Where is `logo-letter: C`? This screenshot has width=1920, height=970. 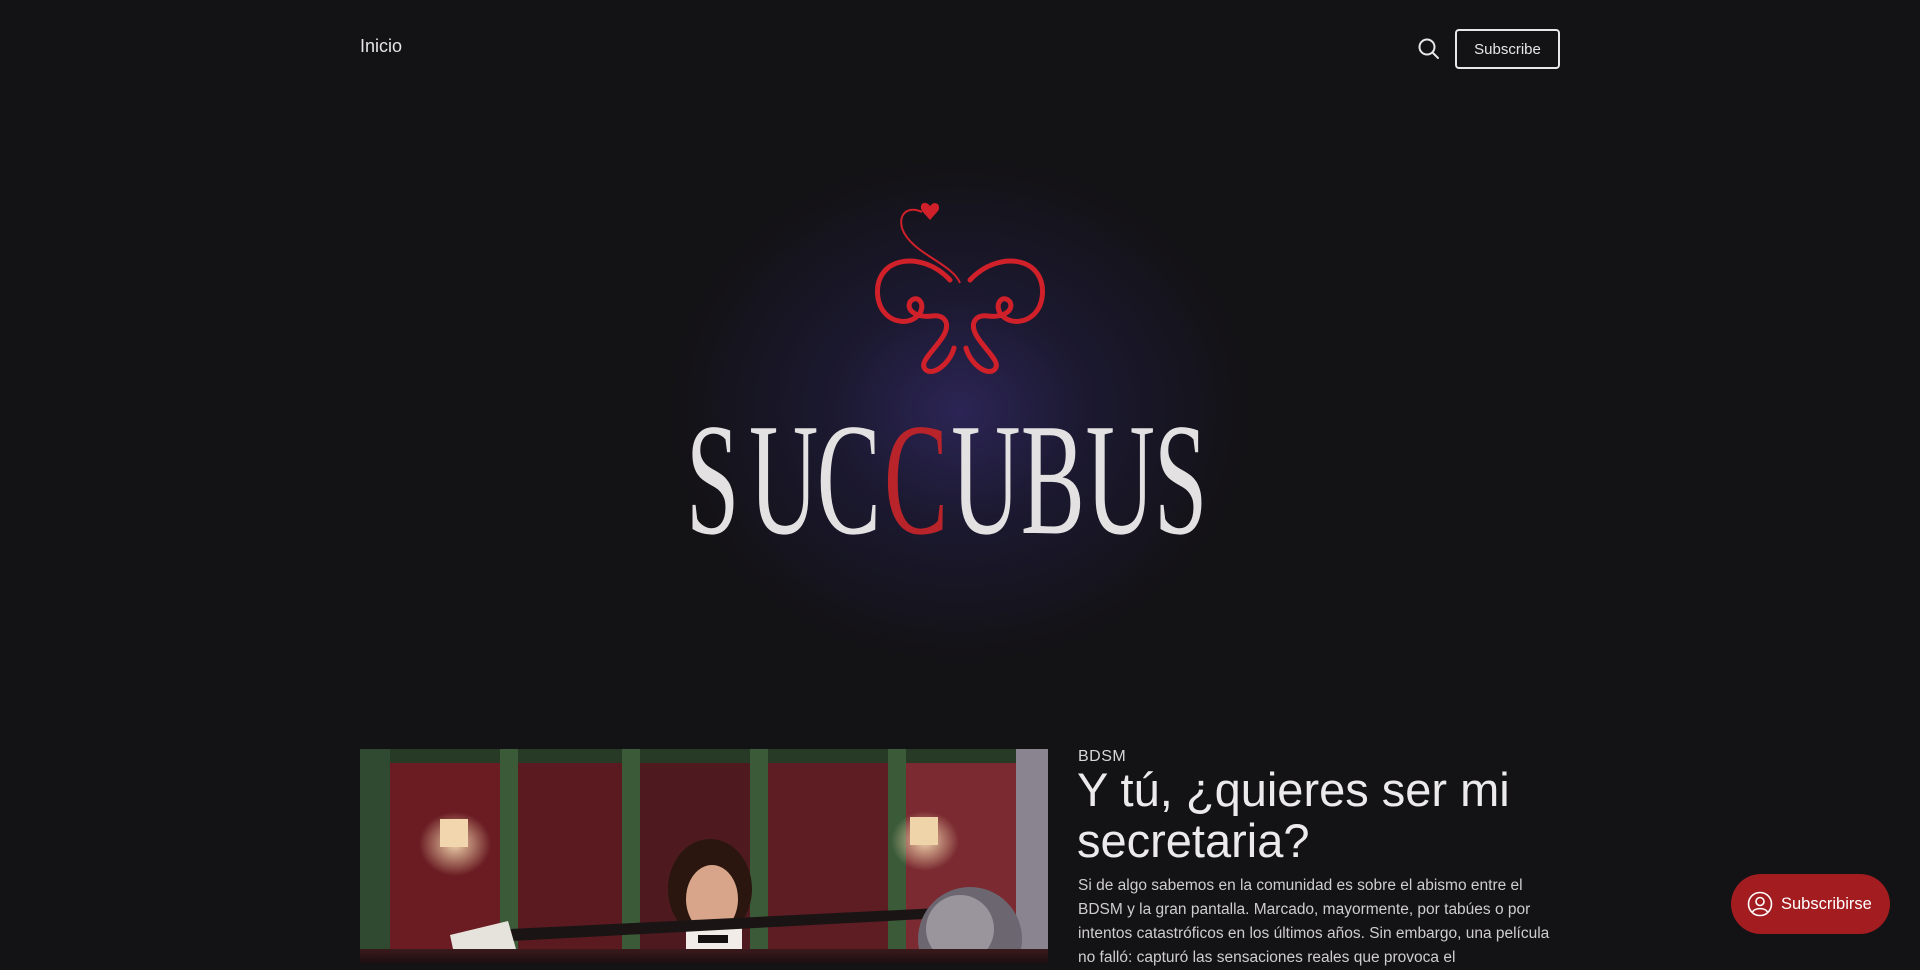 logo-letter: C is located at coordinates (849, 470).